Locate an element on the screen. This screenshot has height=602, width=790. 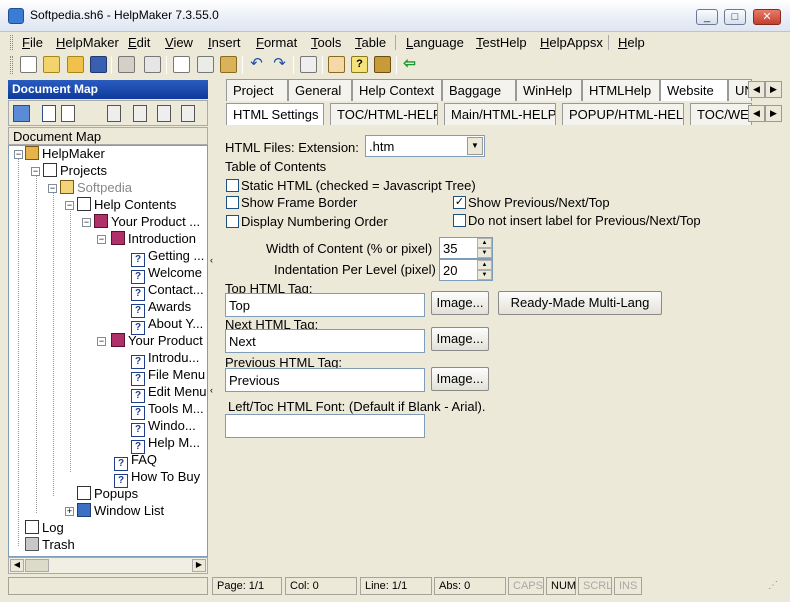
tree-node-topic: ? File Menu is located at coordinates (168, 376).